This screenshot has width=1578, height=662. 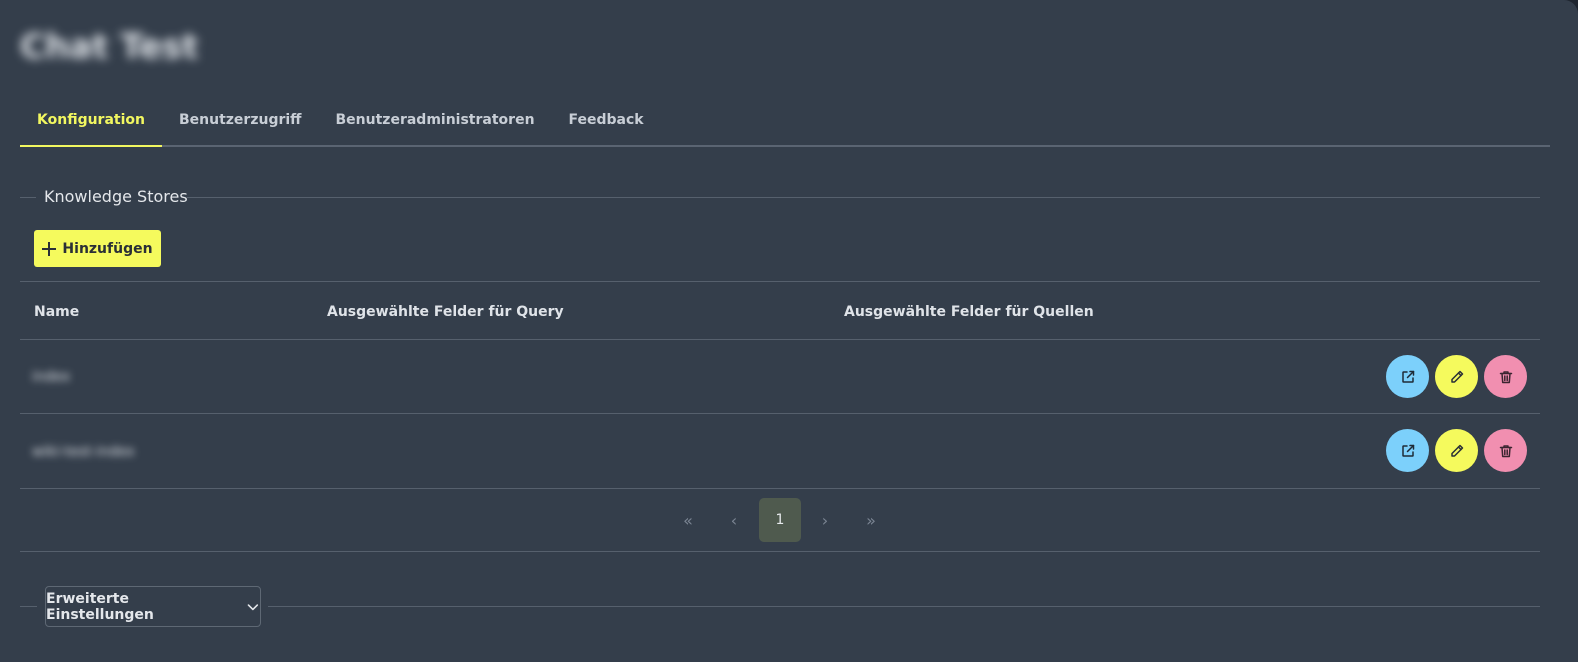 I want to click on advanced-settings-toggle: Erweiterte Einstellungen, so click(x=153, y=606).